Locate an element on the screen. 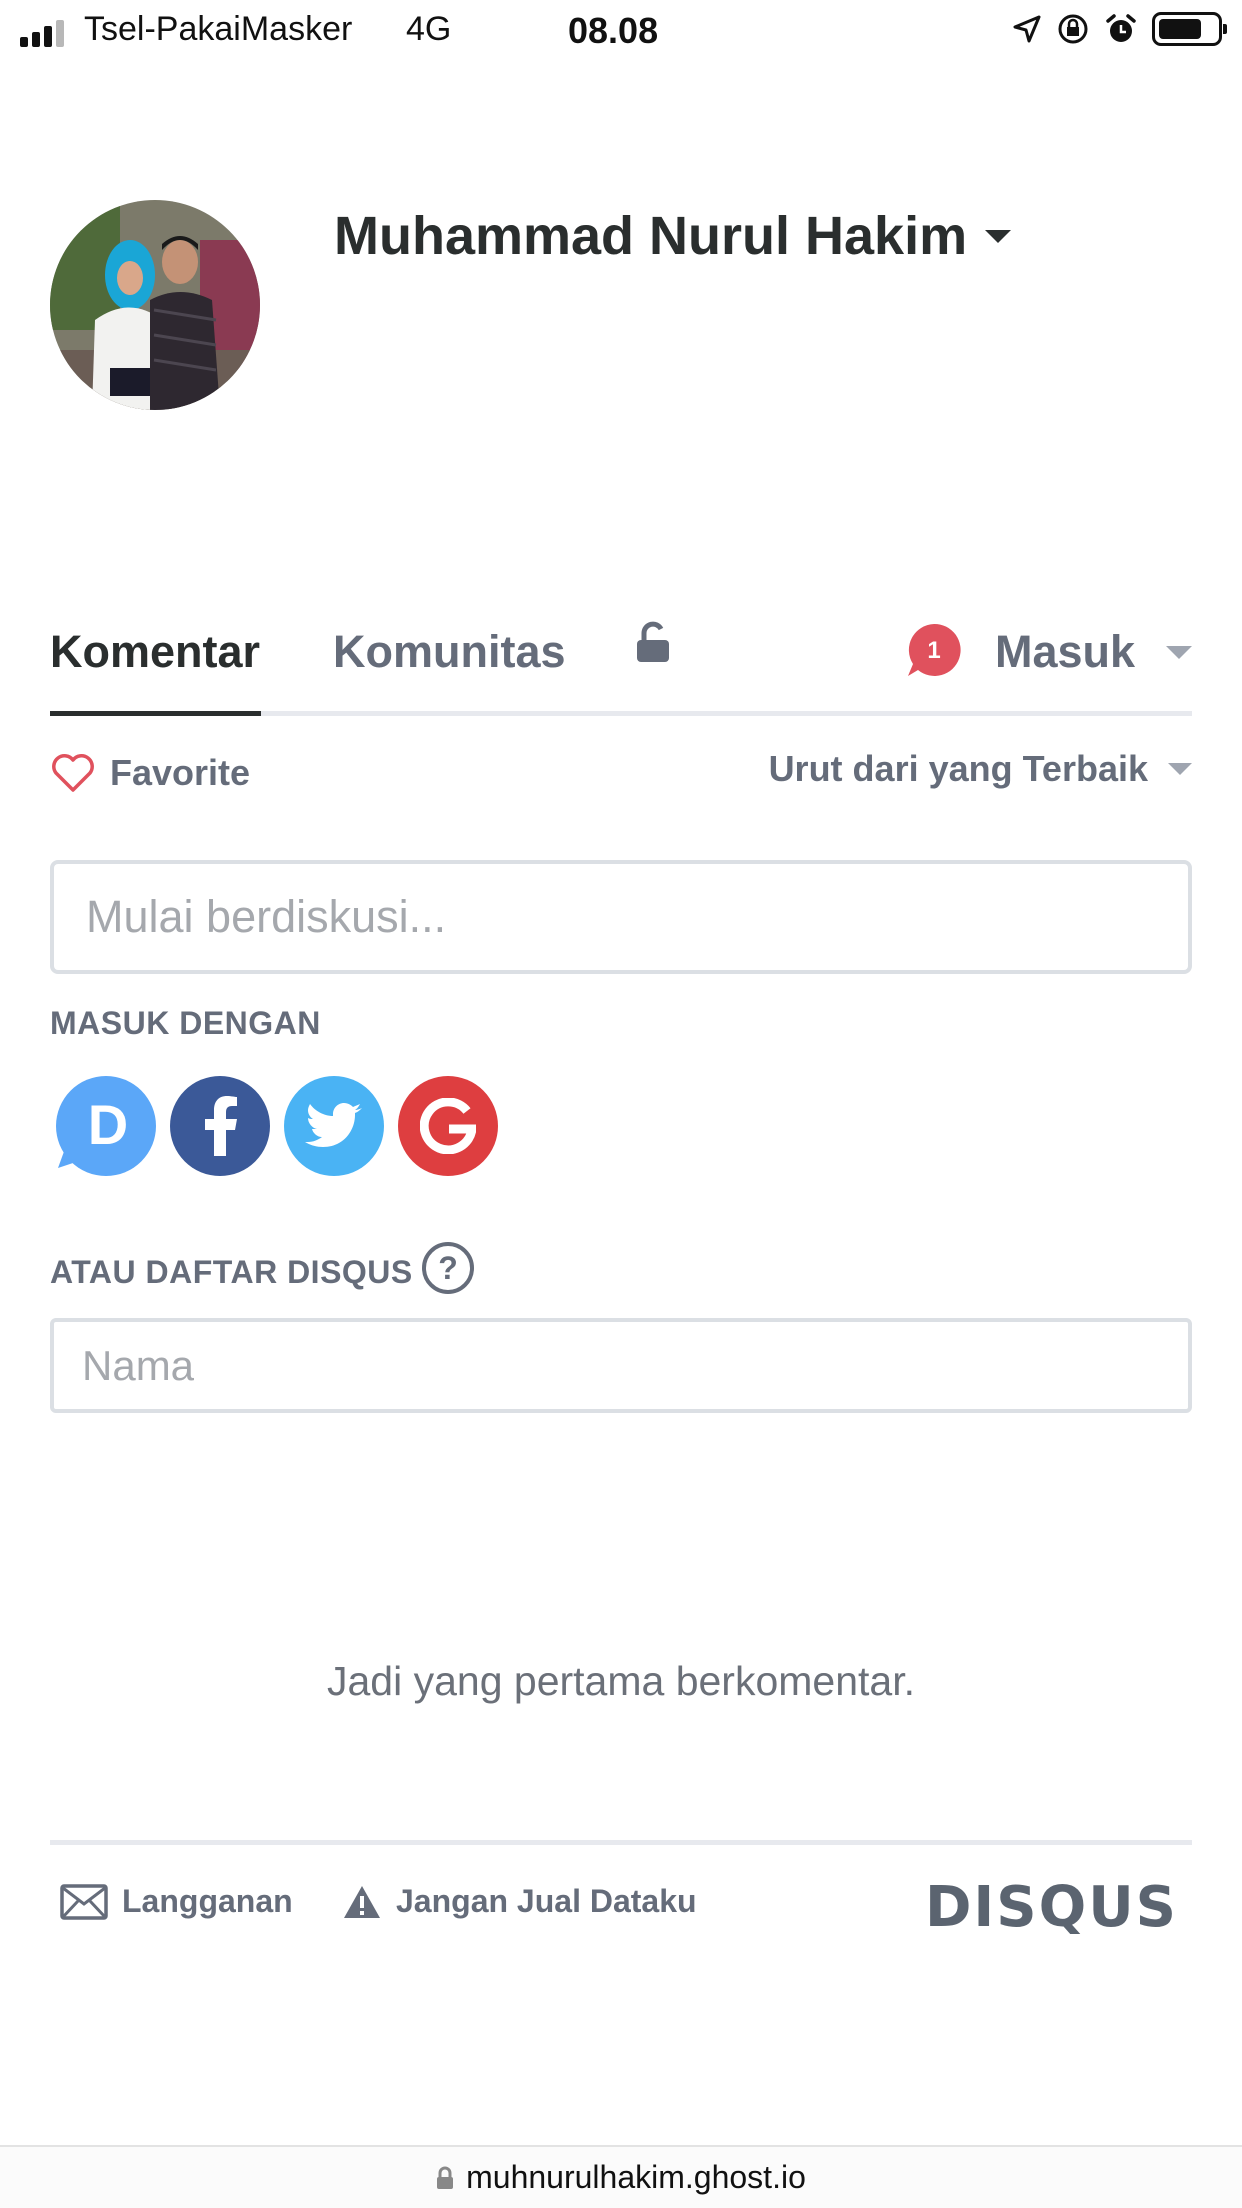 The height and width of the screenshot is (2208, 1242). footer: Langganan Jangan Jual Dataku DISQUS is located at coordinates (621, 1900).